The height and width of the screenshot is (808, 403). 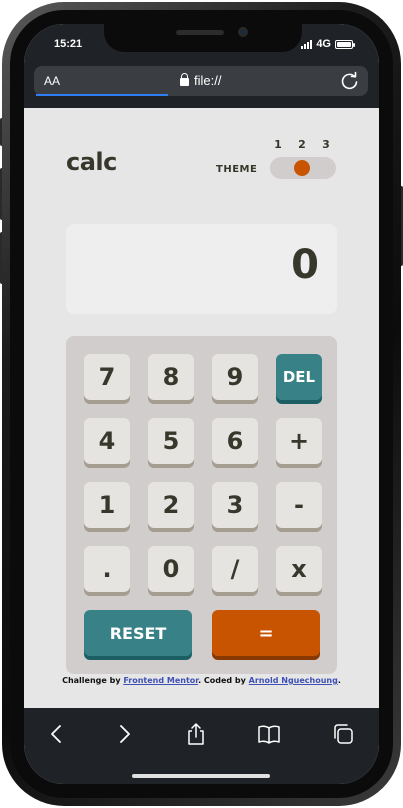 I want to click on url-display: file://, so click(x=200, y=80).